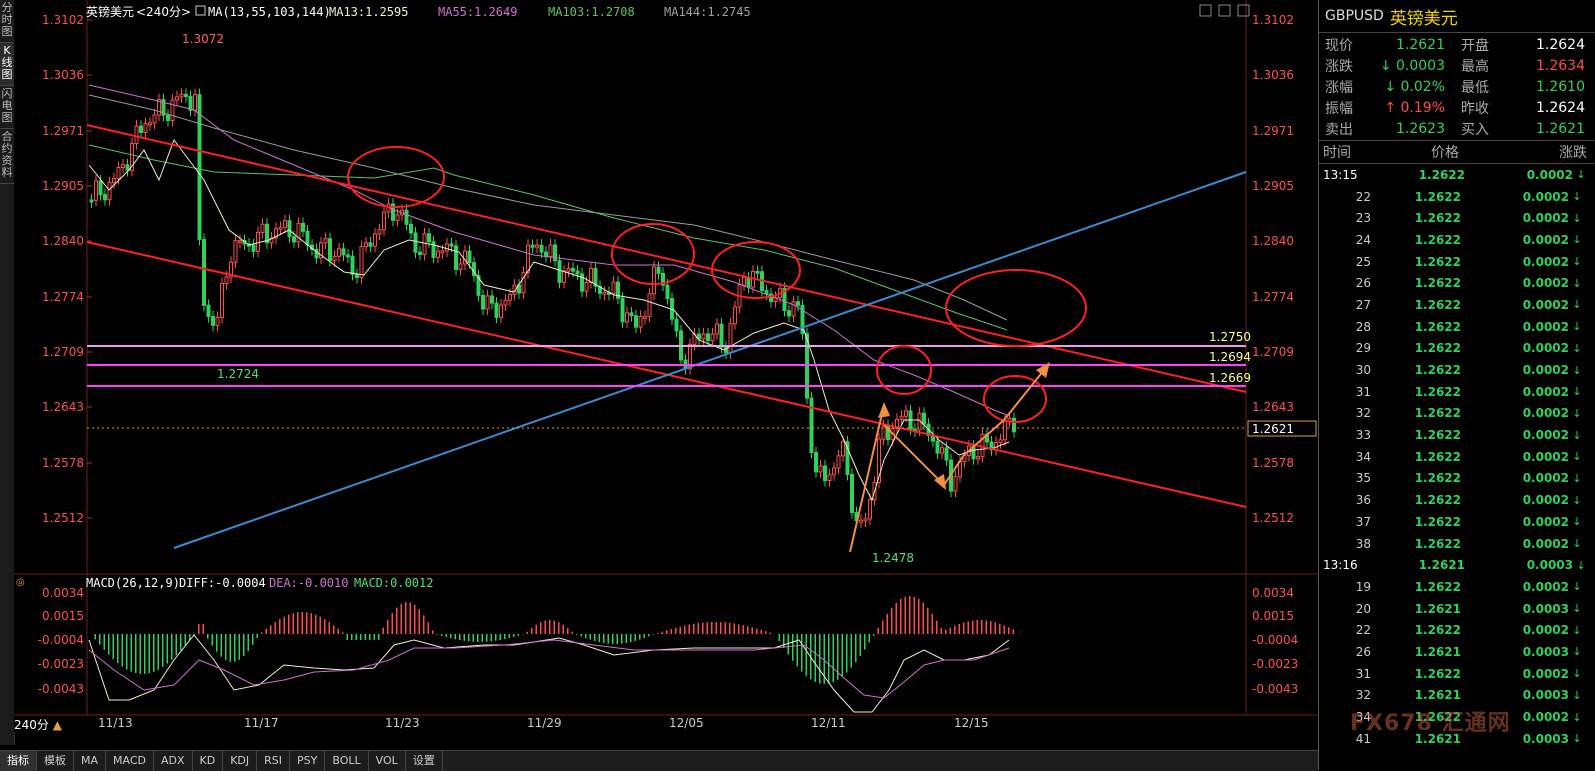 The width and height of the screenshot is (1595, 771). What do you see at coordinates (130, 761) in the screenshot?
I see `tab-macd: MACD` at bounding box center [130, 761].